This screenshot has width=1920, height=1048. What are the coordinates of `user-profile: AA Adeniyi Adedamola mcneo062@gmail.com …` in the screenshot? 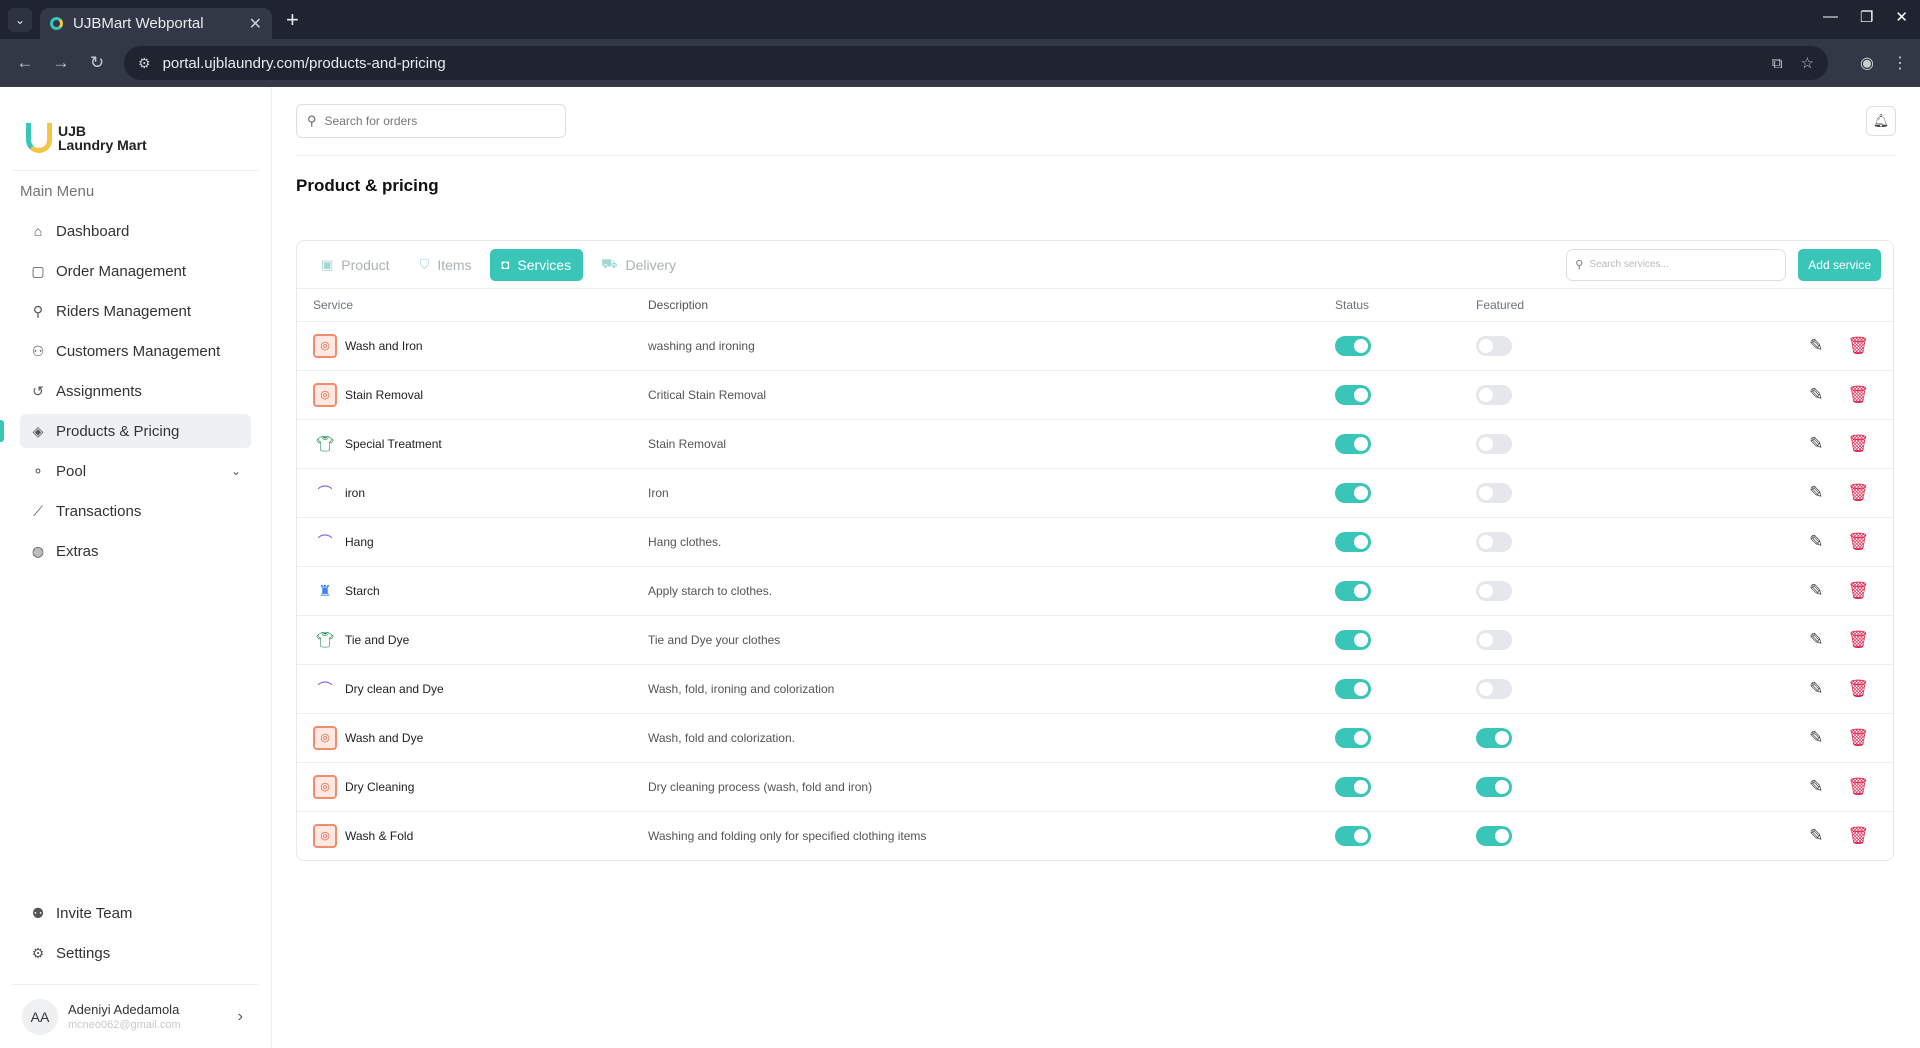 It's located at (135, 1016).